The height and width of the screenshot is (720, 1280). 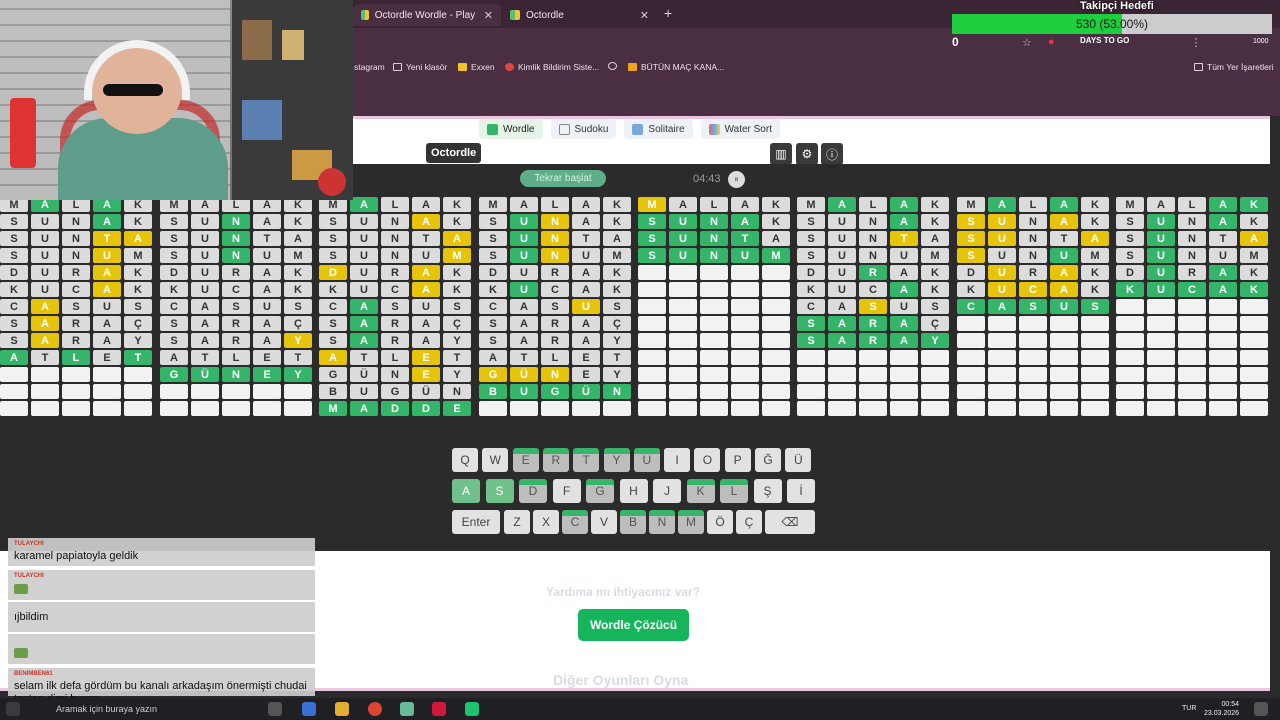 I want to click on tab-water-sort: Water Sort, so click(x=740, y=129).